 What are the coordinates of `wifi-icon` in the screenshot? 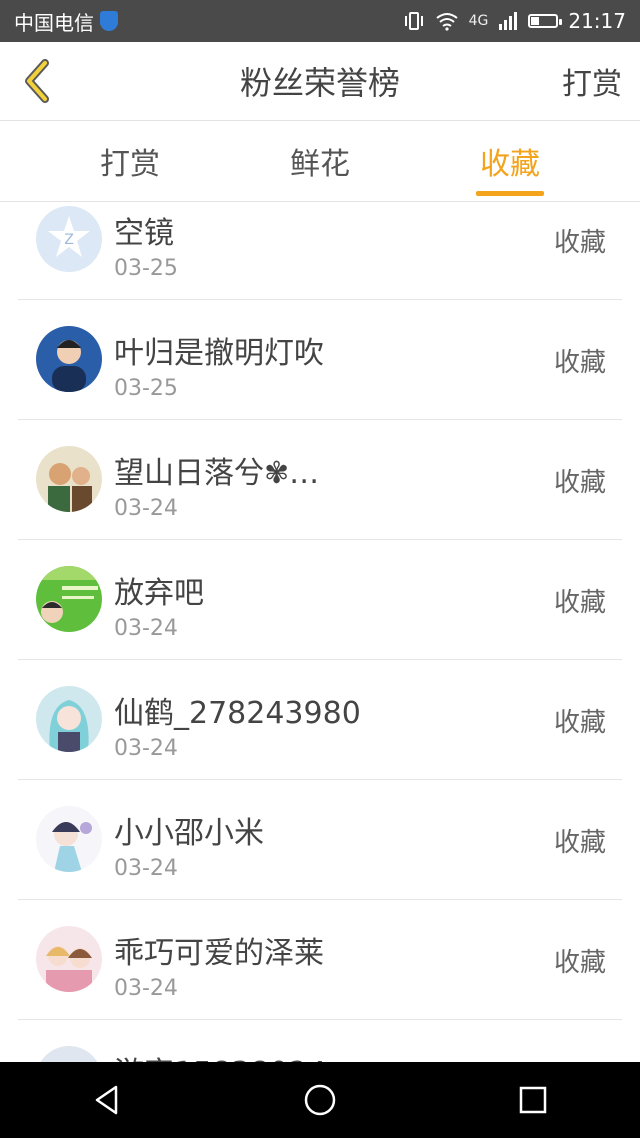 It's located at (446, 22).